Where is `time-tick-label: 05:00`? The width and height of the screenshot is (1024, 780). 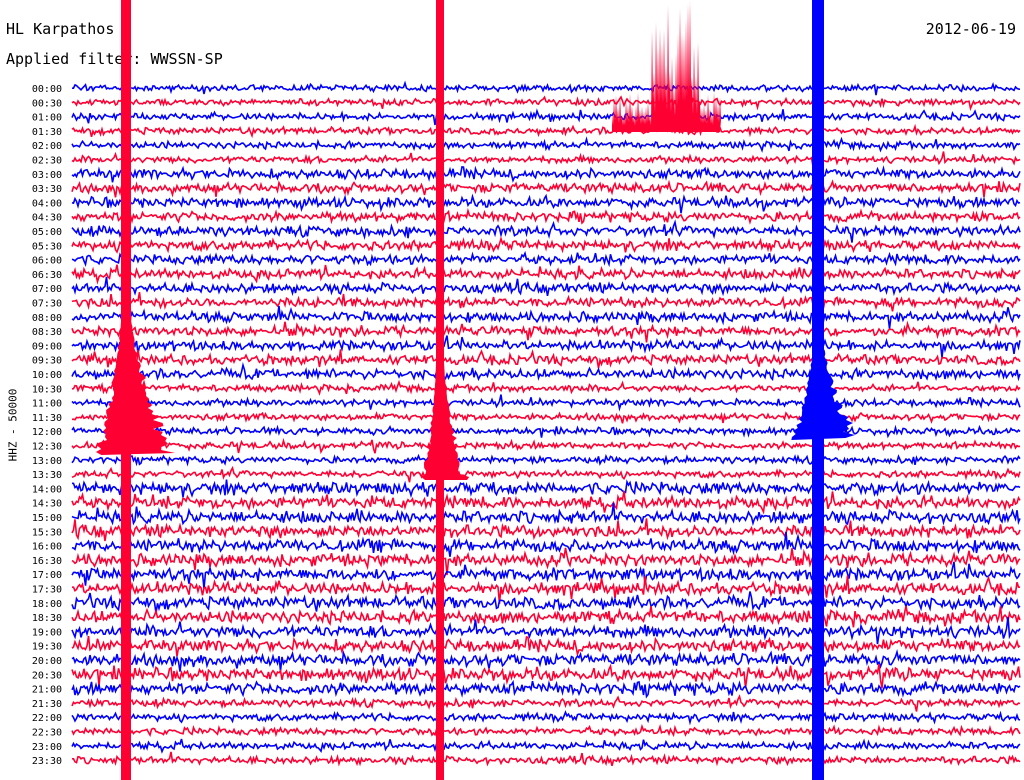 time-tick-label: 05:00 is located at coordinates (47, 232).